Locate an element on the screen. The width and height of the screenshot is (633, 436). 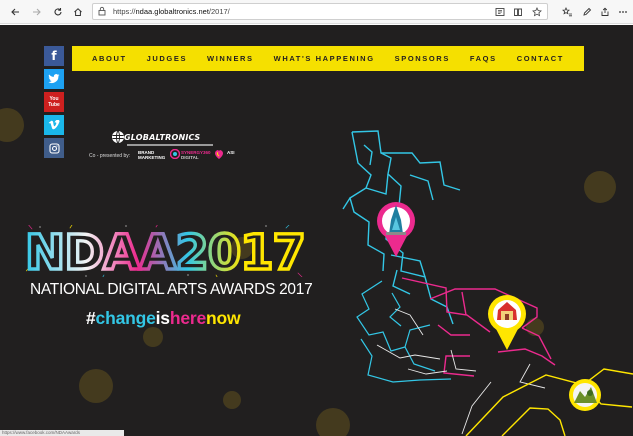
vimeo-link is located at coordinates (54, 125).